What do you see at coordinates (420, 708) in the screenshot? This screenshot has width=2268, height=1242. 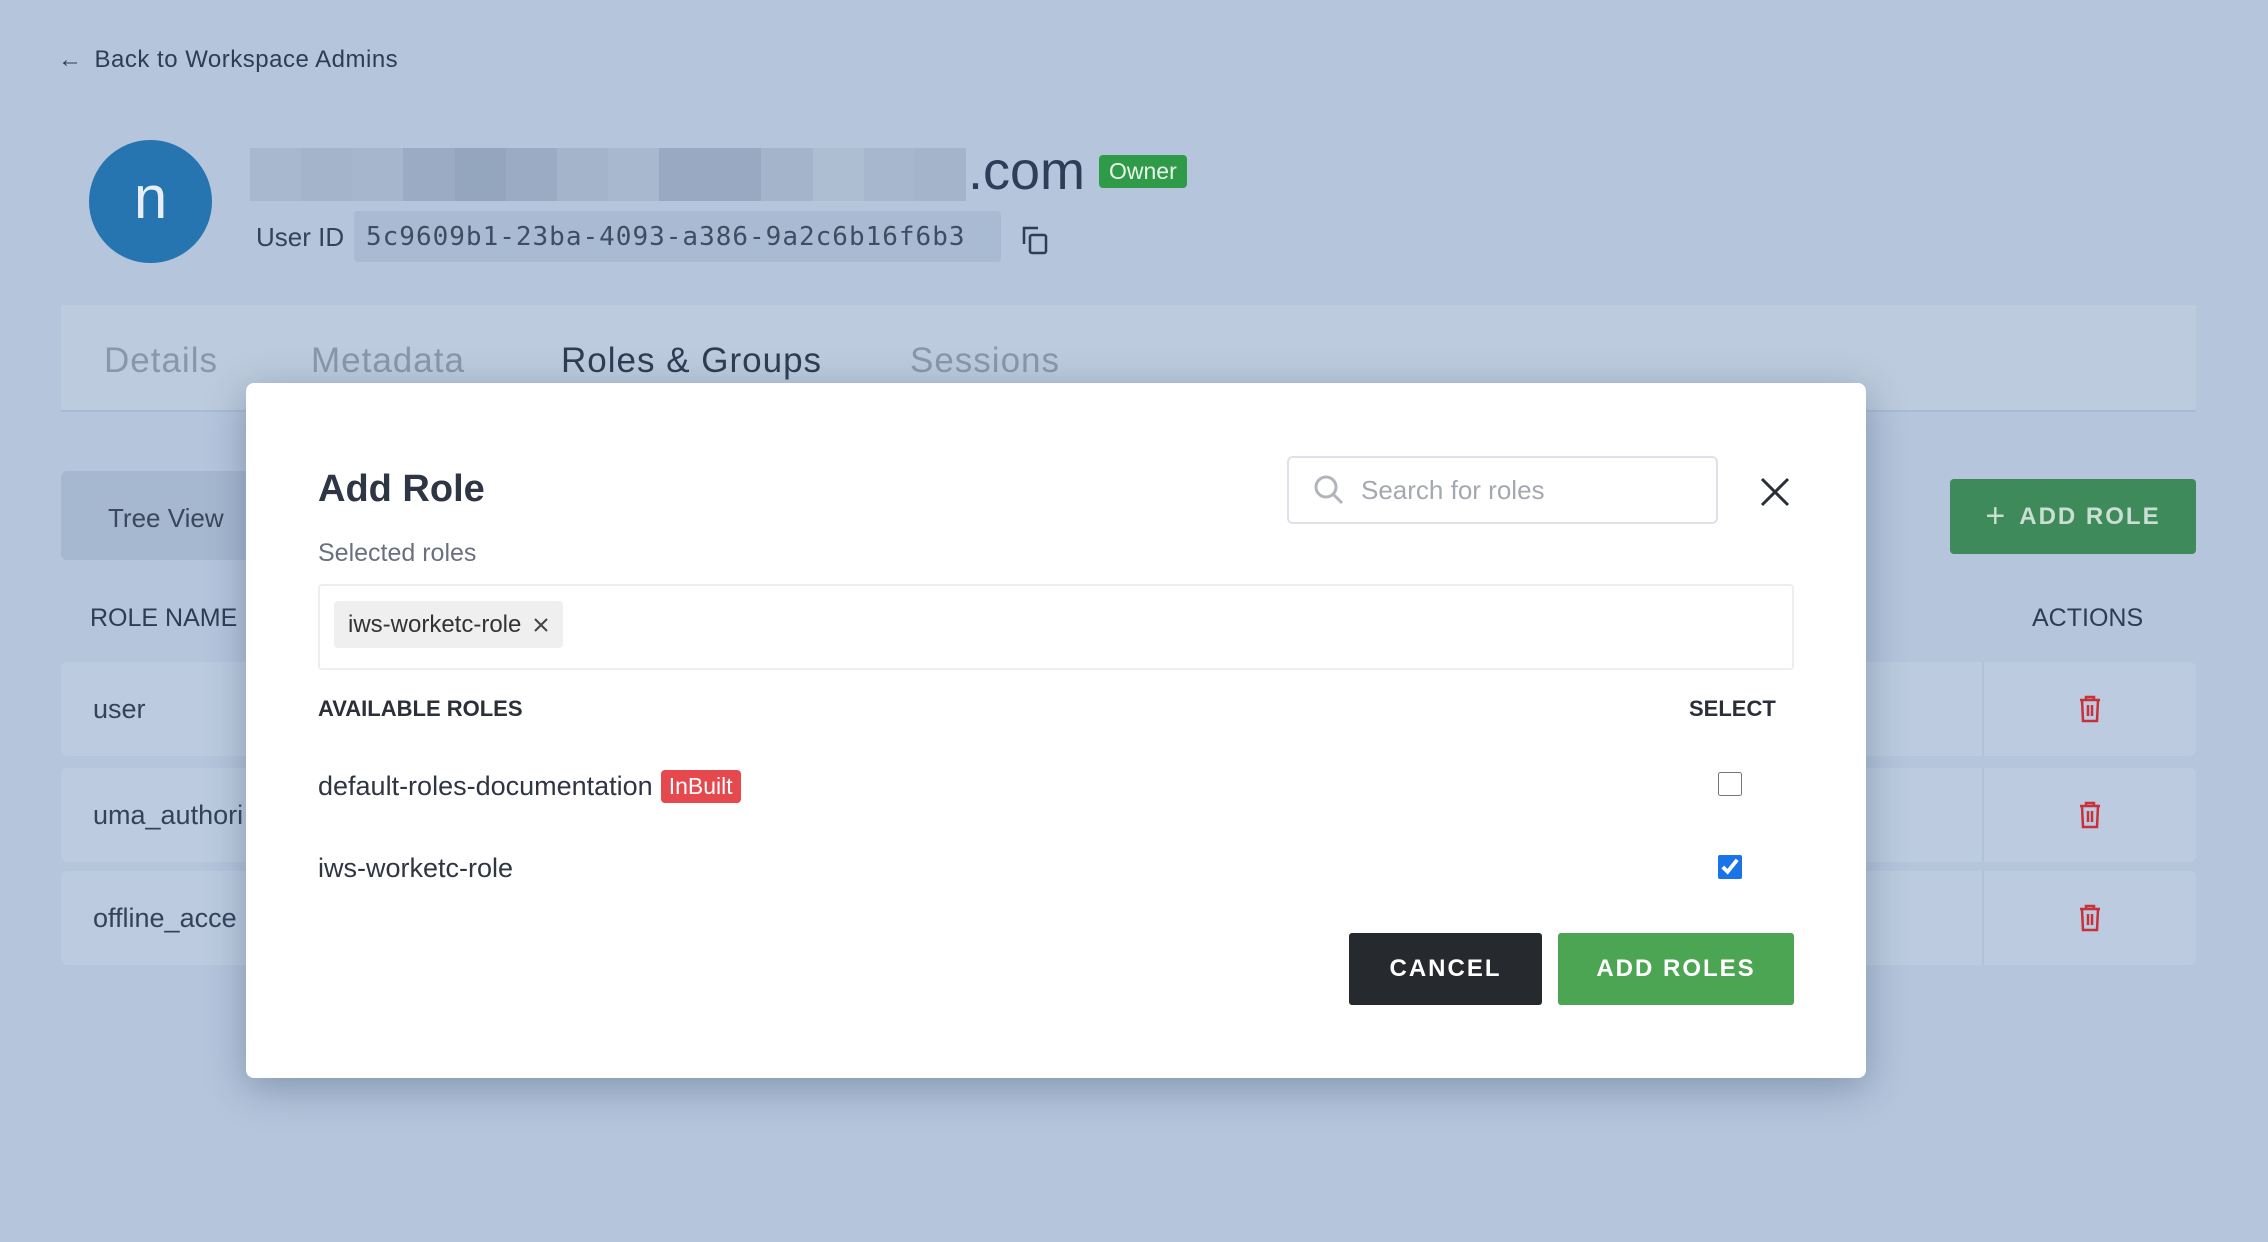 I see `available-roles-header: AVAILABLE ROLES` at bounding box center [420, 708].